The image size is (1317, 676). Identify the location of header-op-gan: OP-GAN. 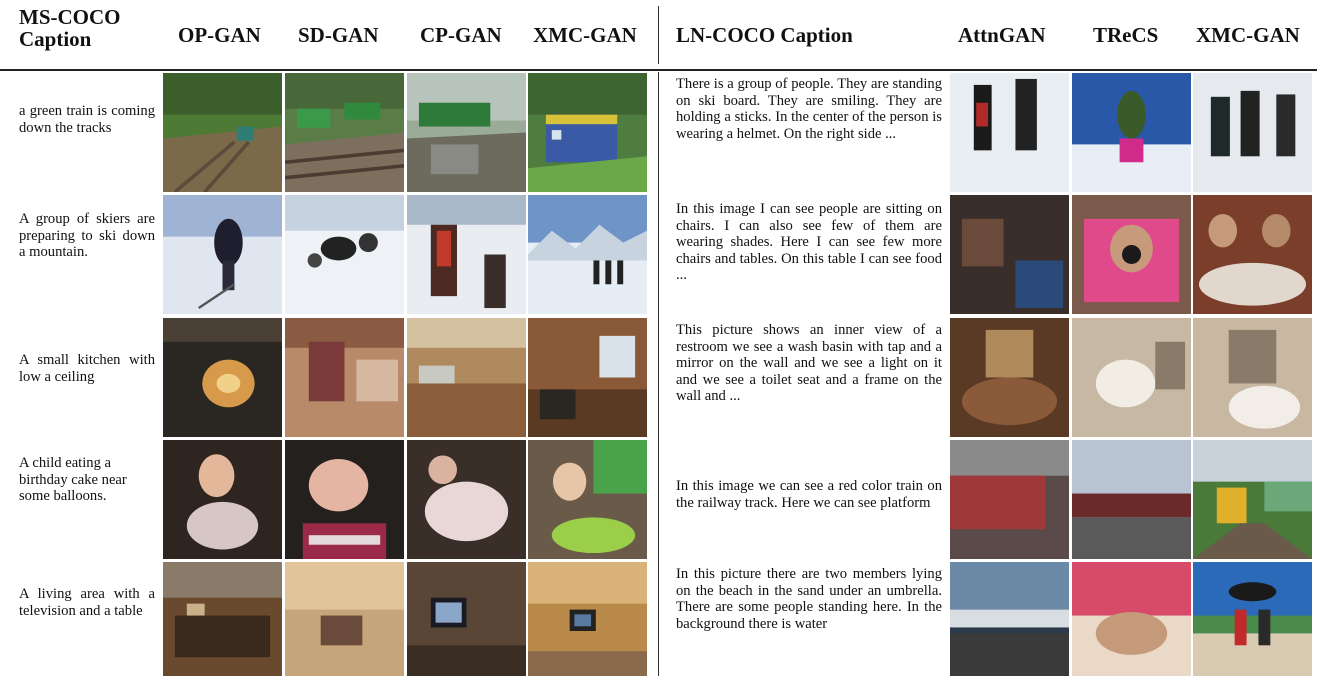
(219, 35).